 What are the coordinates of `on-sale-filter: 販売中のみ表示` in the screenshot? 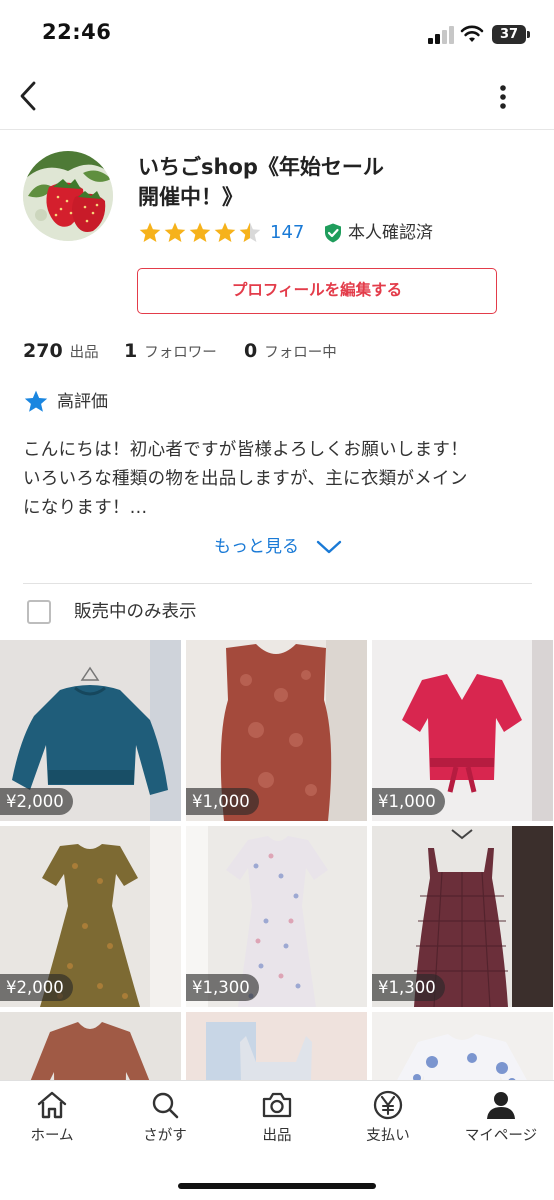 It's located at (177, 612).